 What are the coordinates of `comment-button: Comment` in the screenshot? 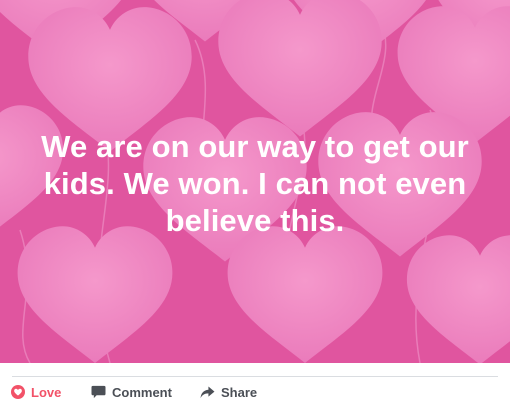 It's located at (131, 392).